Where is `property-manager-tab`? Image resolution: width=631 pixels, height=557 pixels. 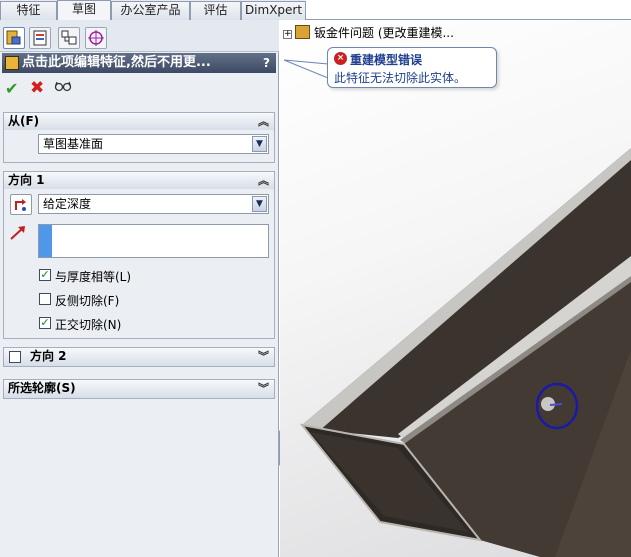
property-manager-tab is located at coordinates (40, 38).